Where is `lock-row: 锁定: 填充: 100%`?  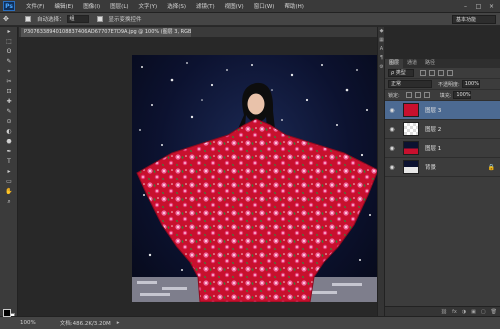
lock-row: 锁定: 填充: 100% is located at coordinates (442, 95).